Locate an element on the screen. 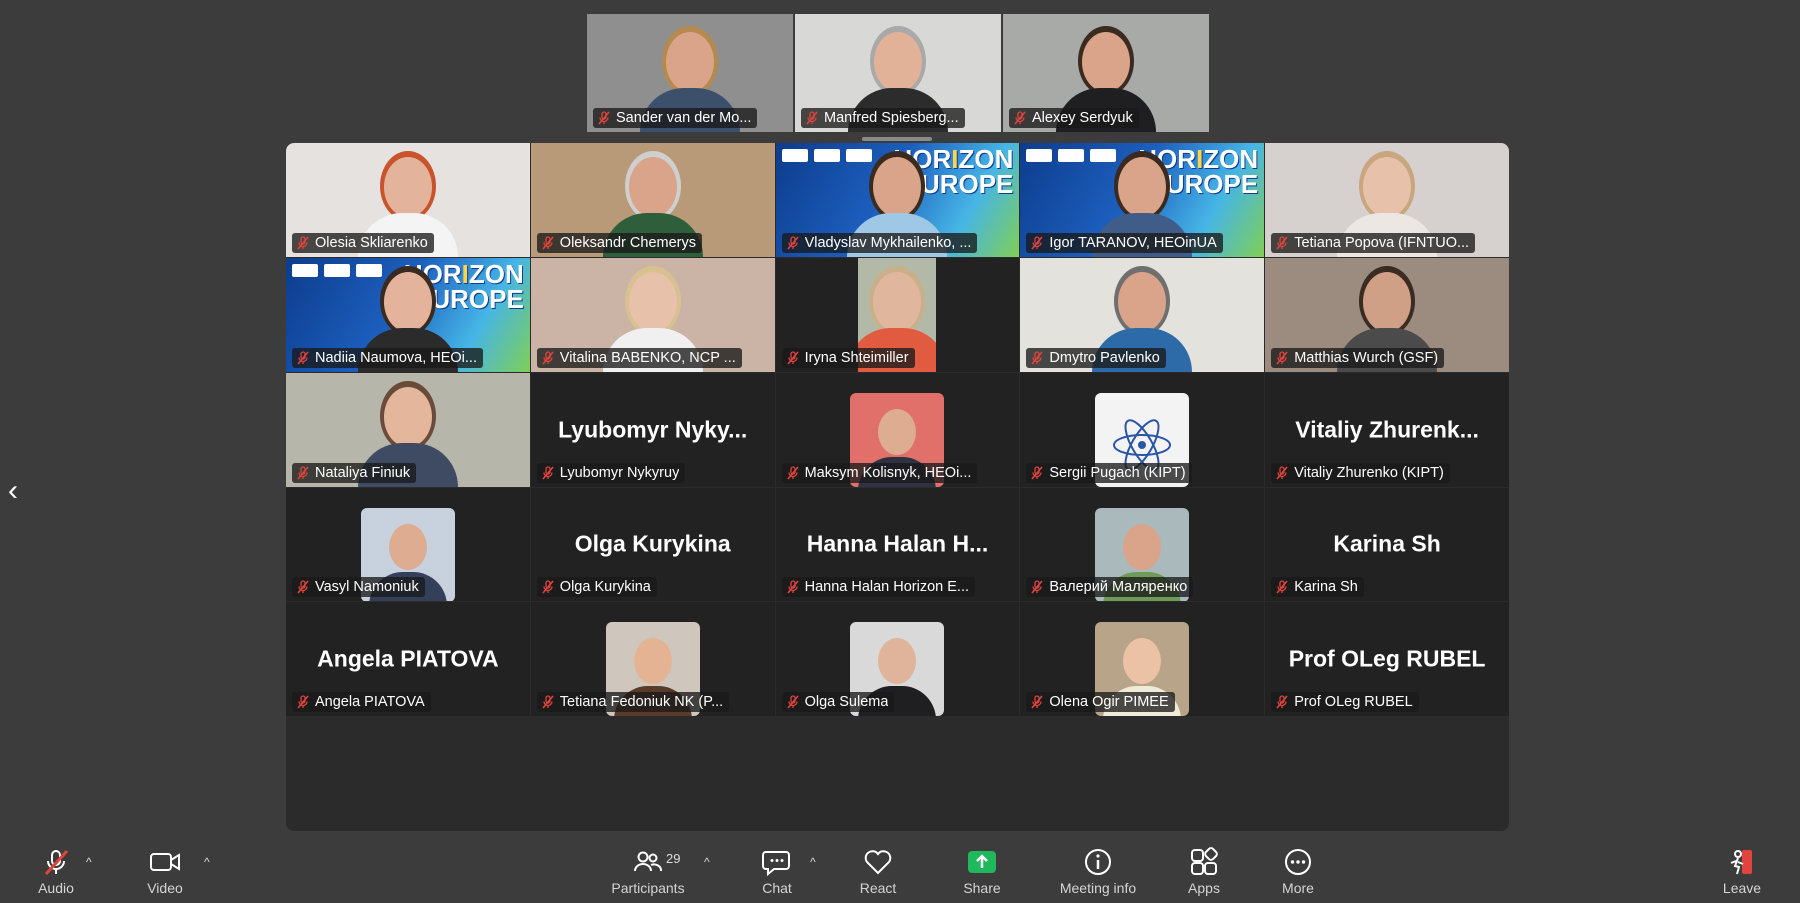 The width and height of the screenshot is (1800, 903). participant-name-label: Matthias Wurch (GSF) is located at coordinates (1358, 357).